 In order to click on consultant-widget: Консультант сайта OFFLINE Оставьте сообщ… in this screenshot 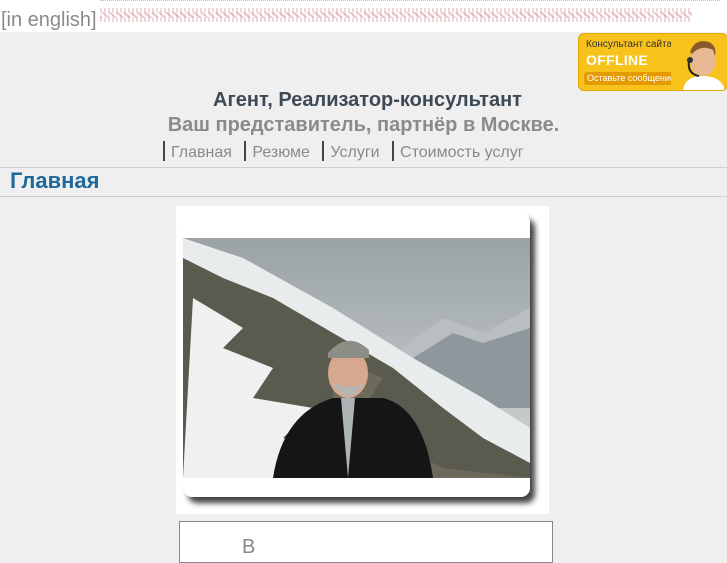, I will do `click(652, 62)`.